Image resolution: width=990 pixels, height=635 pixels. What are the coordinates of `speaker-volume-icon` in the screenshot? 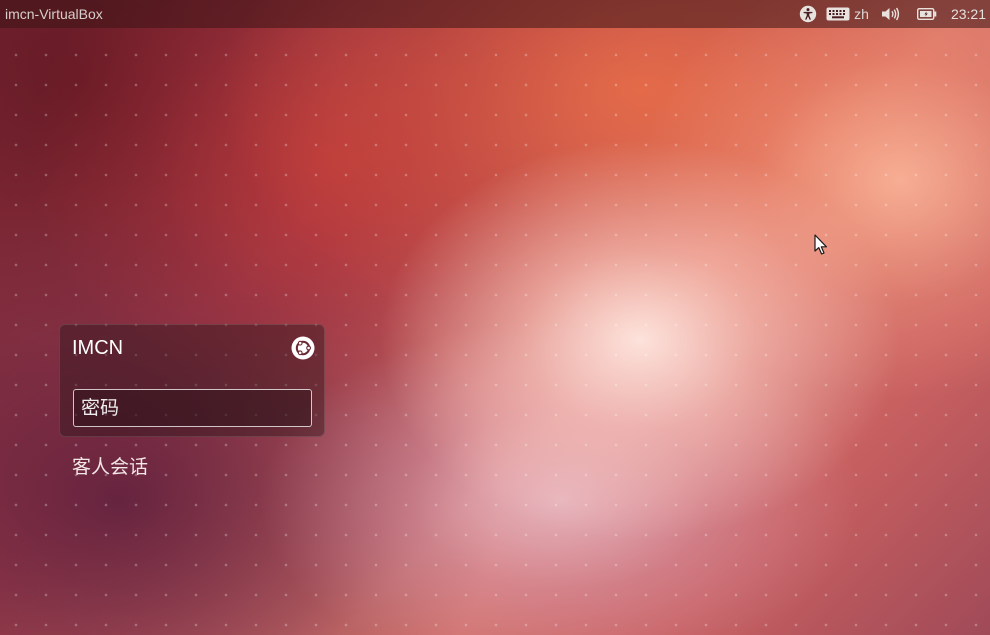 It's located at (891, 14).